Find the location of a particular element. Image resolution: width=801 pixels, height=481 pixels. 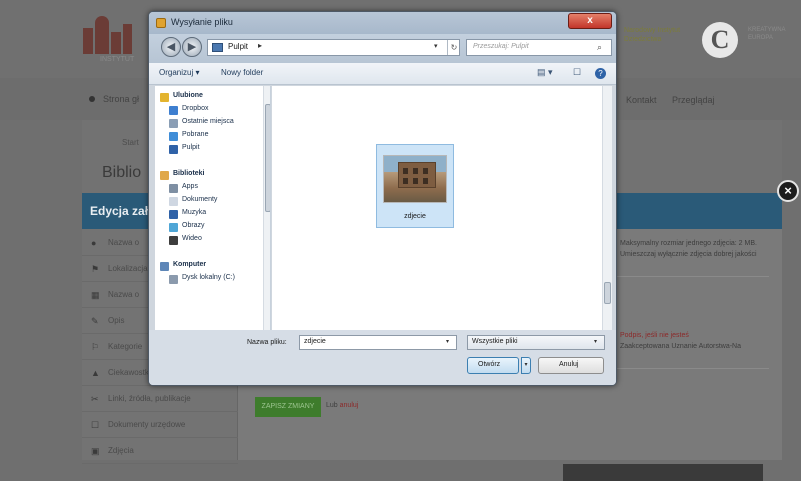

help-icon: ? is located at coordinates (600, 73).